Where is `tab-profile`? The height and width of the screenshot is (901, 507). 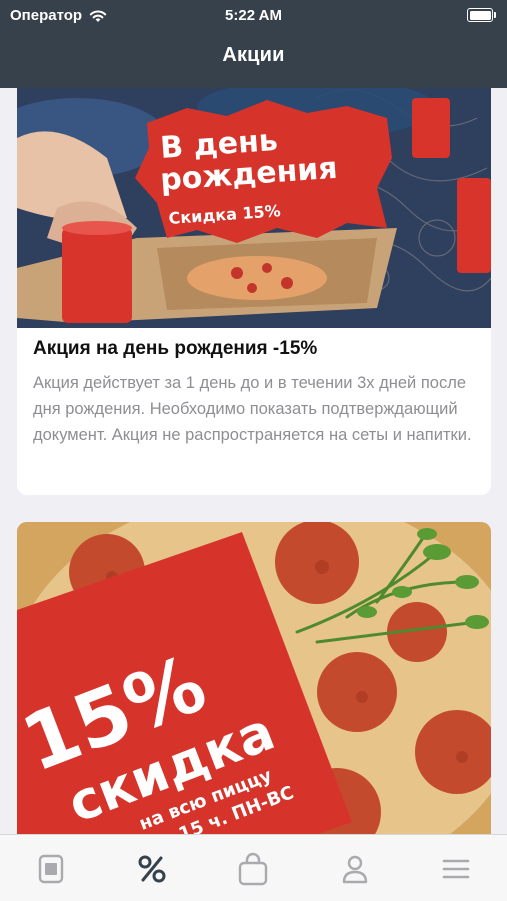 tab-profile is located at coordinates (355, 869).